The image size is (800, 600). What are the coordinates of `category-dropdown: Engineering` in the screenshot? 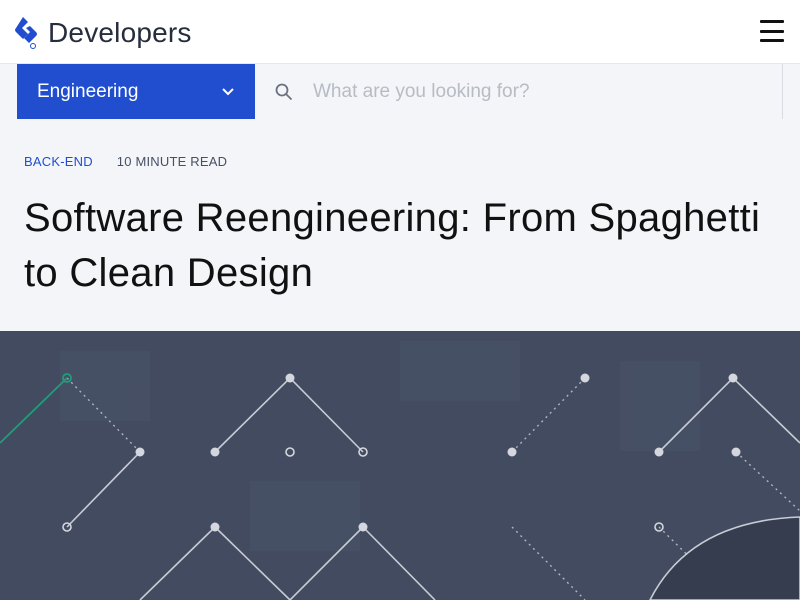 It's located at (136, 91).